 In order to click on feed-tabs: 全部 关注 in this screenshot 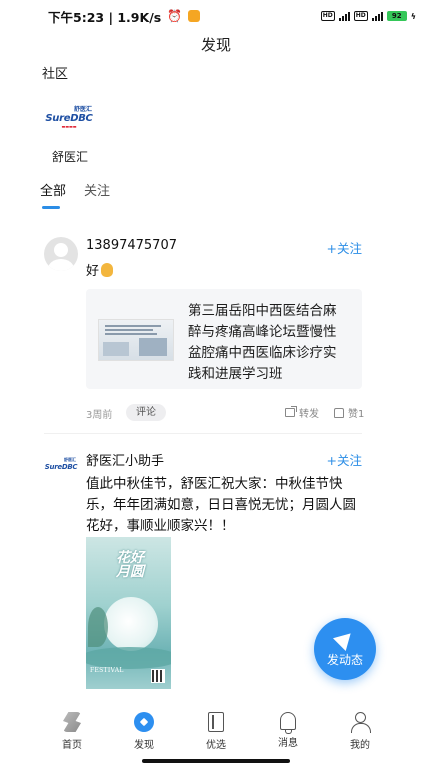, I will do `click(75, 189)`.